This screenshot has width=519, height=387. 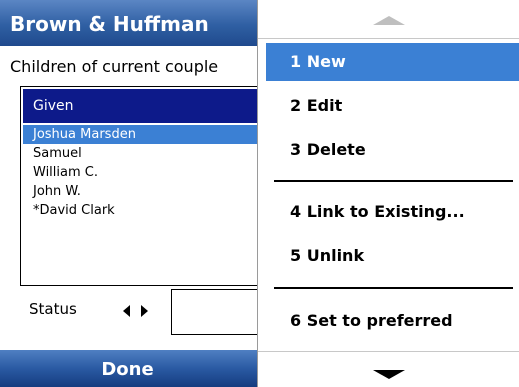 I want to click on triangle-left-icon, so click(x=126, y=311).